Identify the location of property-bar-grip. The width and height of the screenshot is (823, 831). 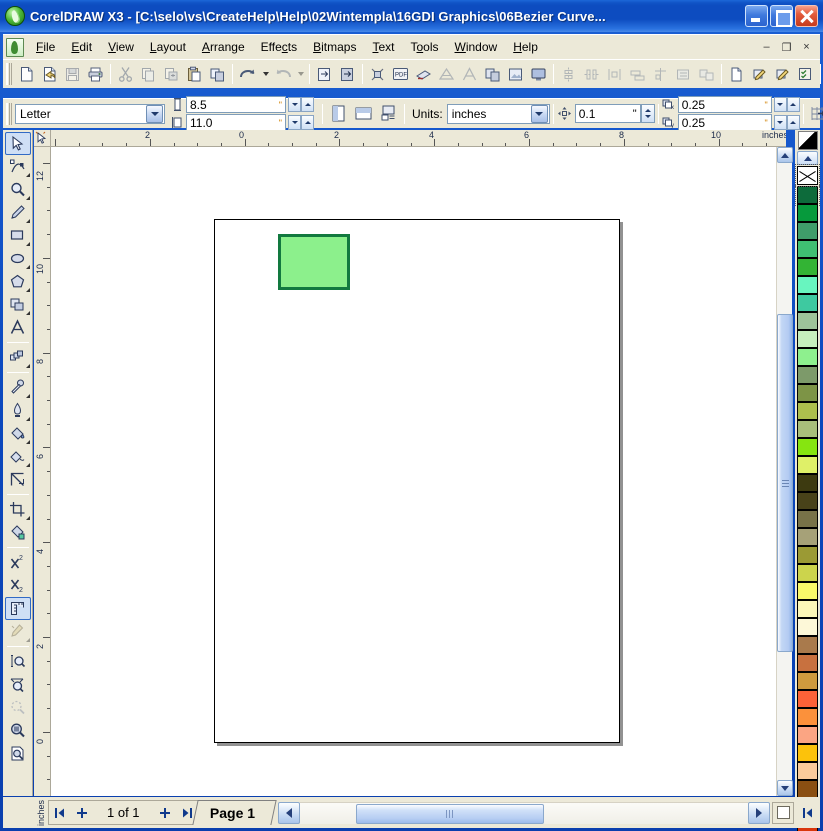
(9, 113).